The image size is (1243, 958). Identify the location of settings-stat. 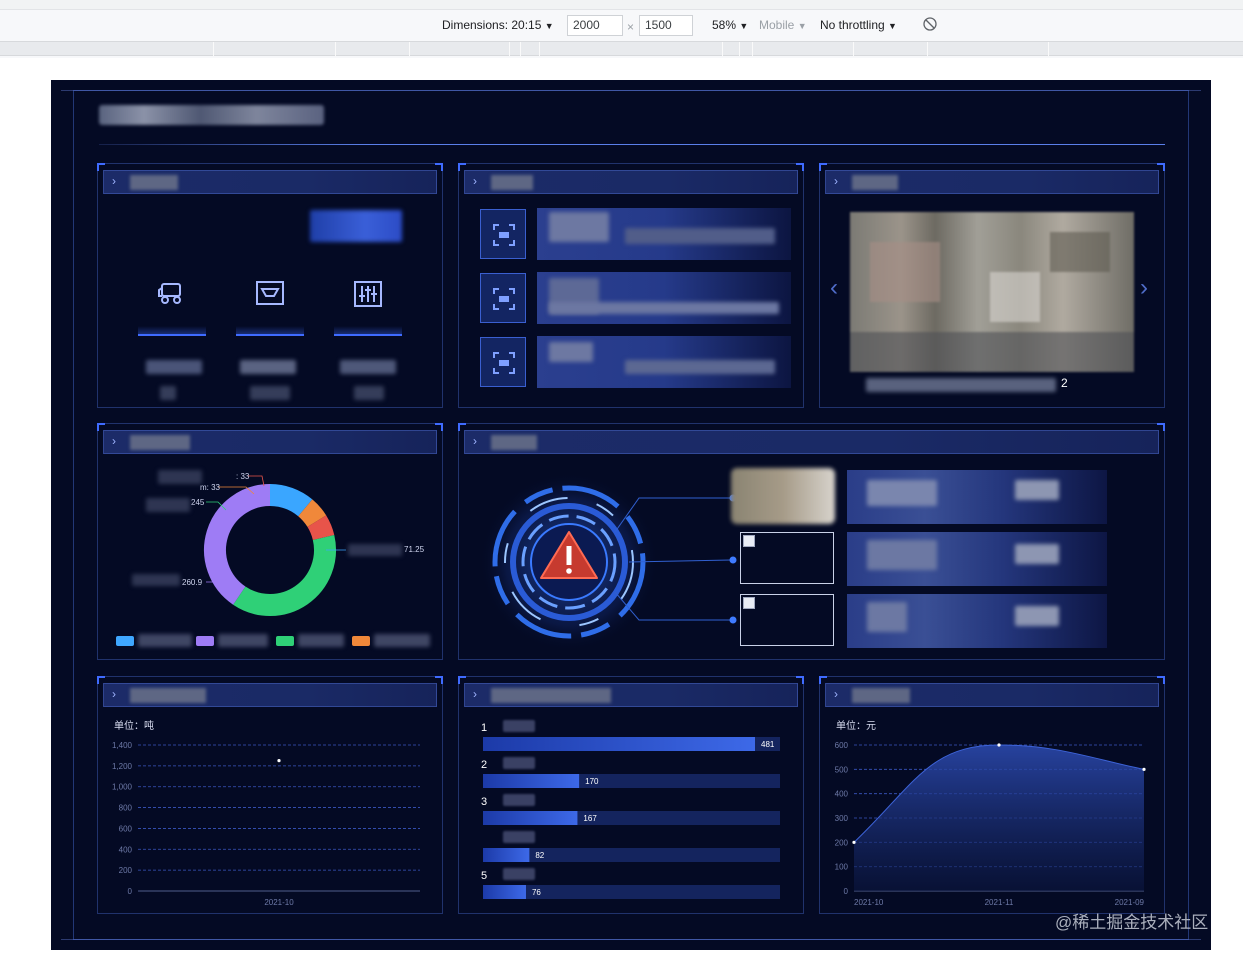
(368, 304).